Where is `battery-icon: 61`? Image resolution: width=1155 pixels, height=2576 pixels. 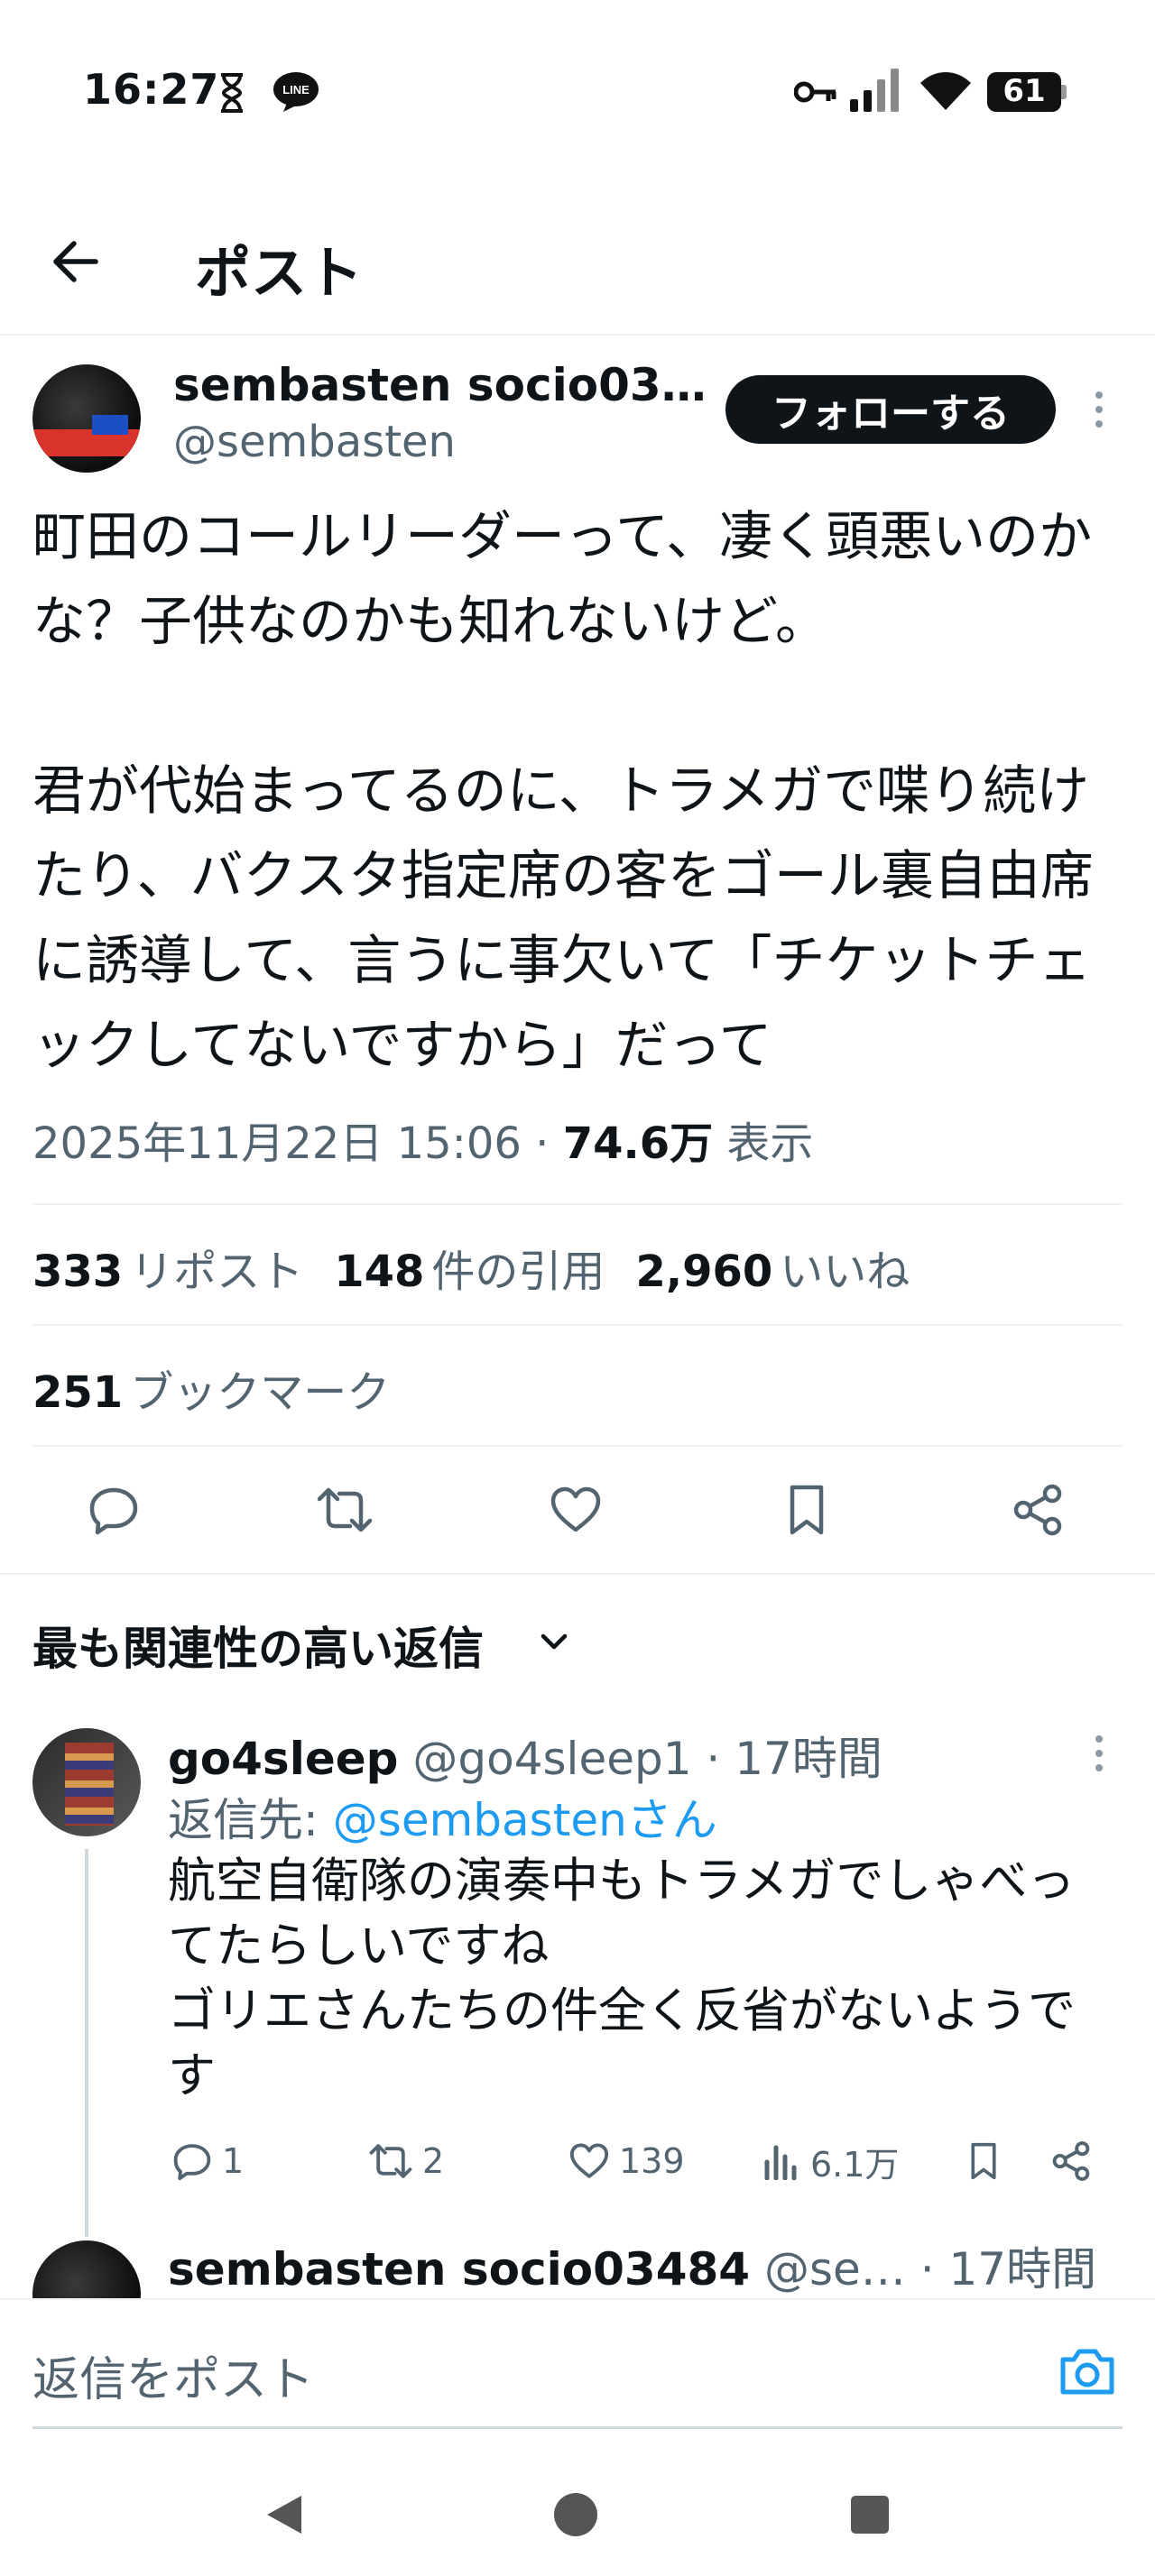 battery-icon: 61 is located at coordinates (1027, 92).